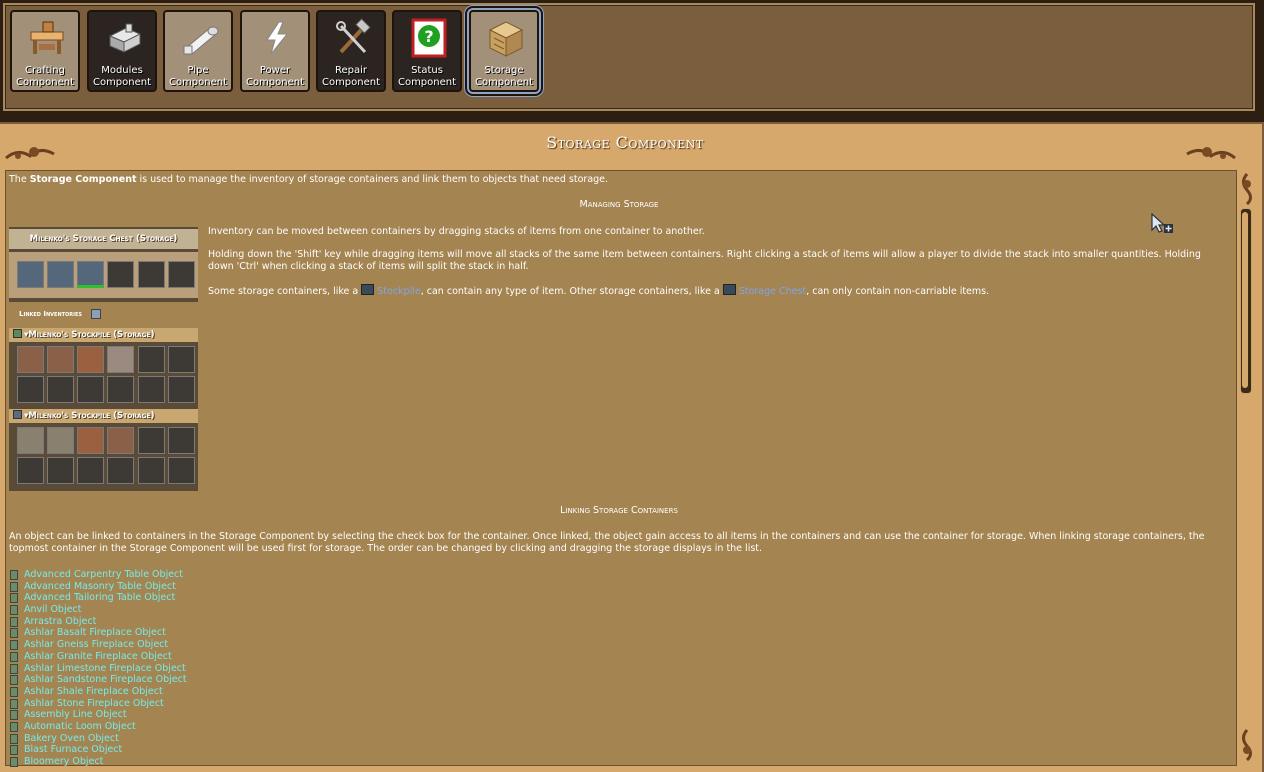  What do you see at coordinates (93, 691) in the screenshot?
I see `object-link: Ashlar Shale Fireplace Object` at bounding box center [93, 691].